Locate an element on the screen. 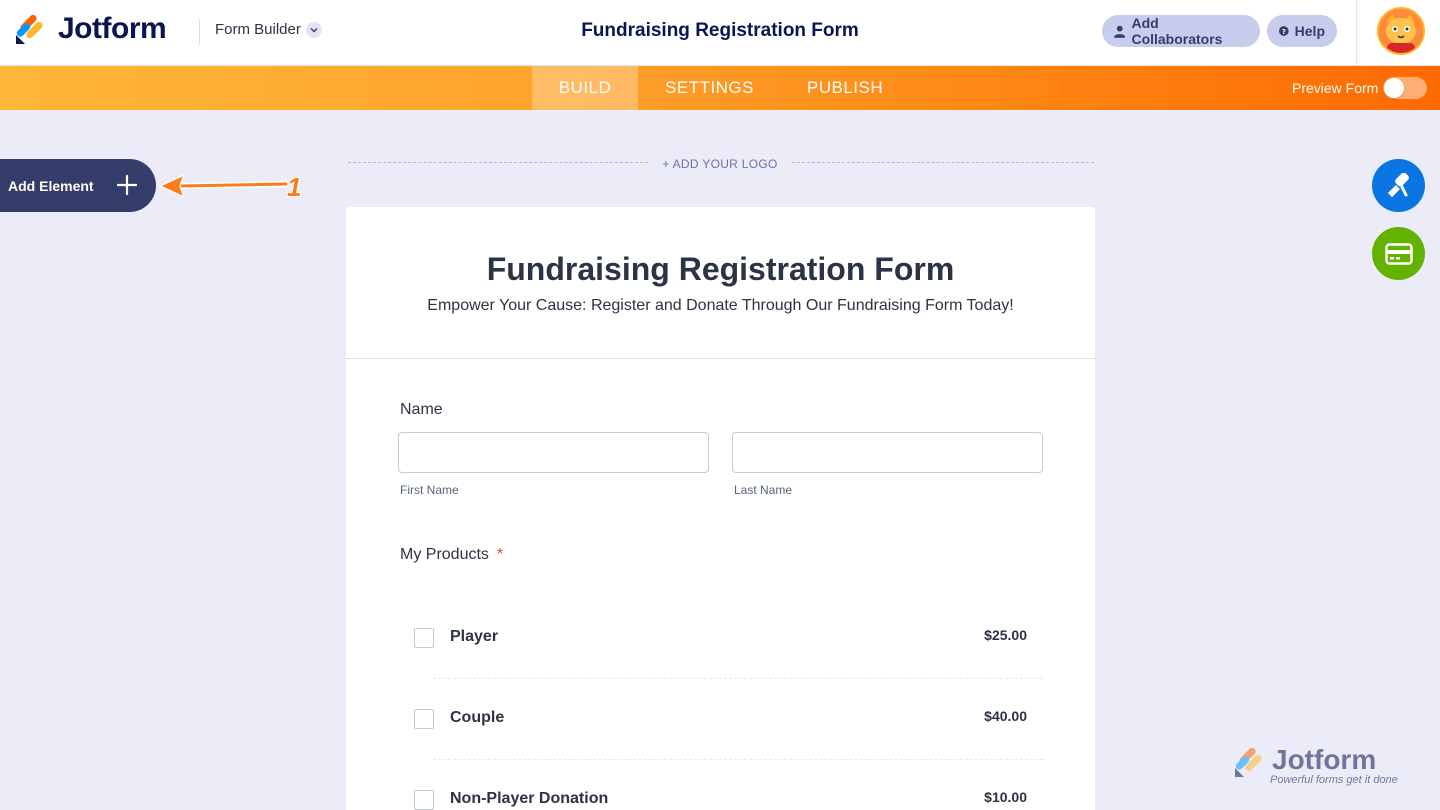 The width and height of the screenshot is (1440, 810). tab-publish-label: PUBLISH is located at coordinates (845, 87).